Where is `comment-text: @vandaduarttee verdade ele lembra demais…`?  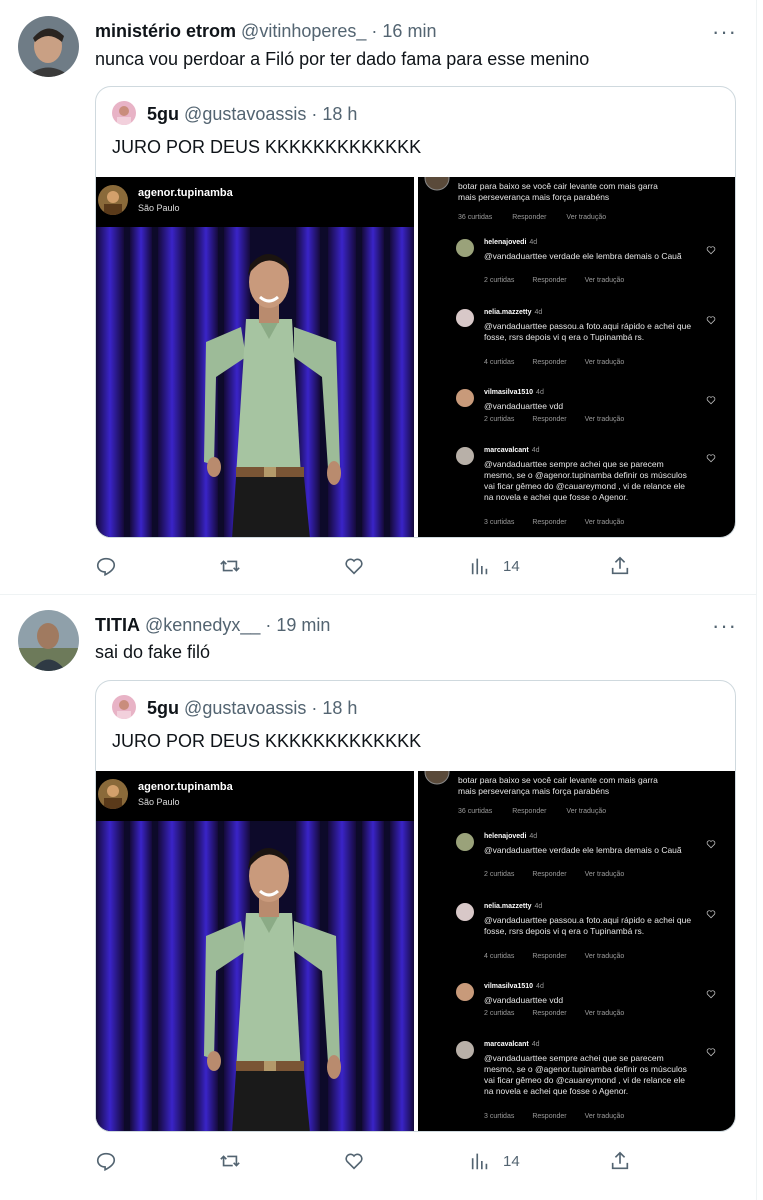 comment-text: @vandaduarttee verdade ele lembra demais… is located at coordinates (583, 850).